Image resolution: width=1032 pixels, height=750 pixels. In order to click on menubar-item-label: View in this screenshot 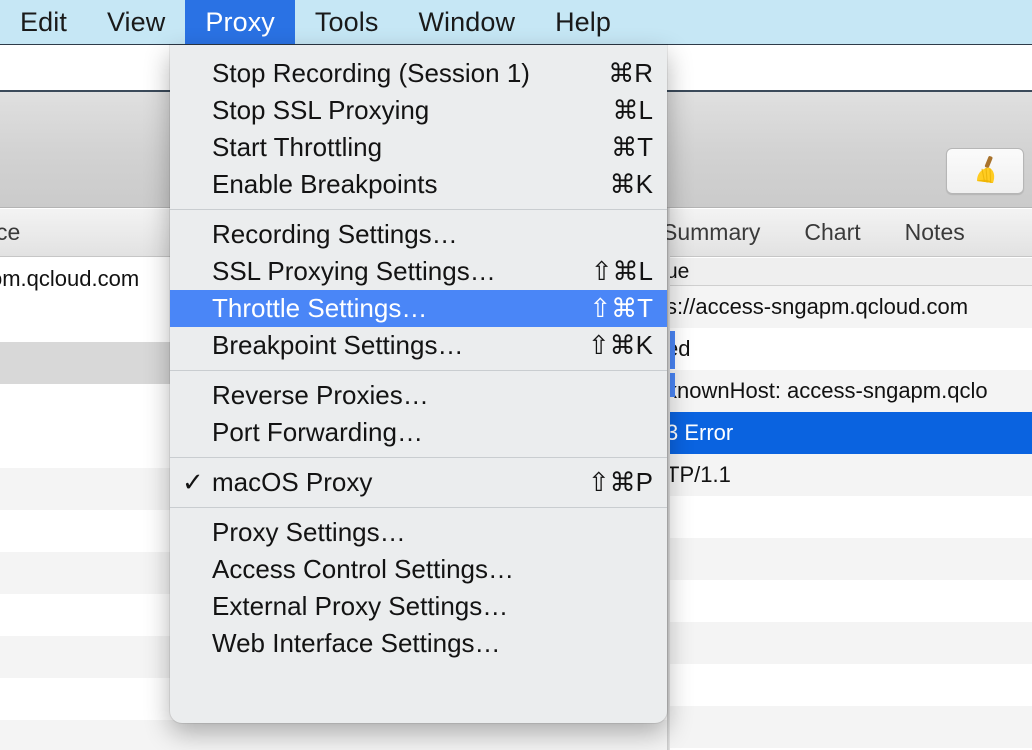, I will do `click(136, 21)`.